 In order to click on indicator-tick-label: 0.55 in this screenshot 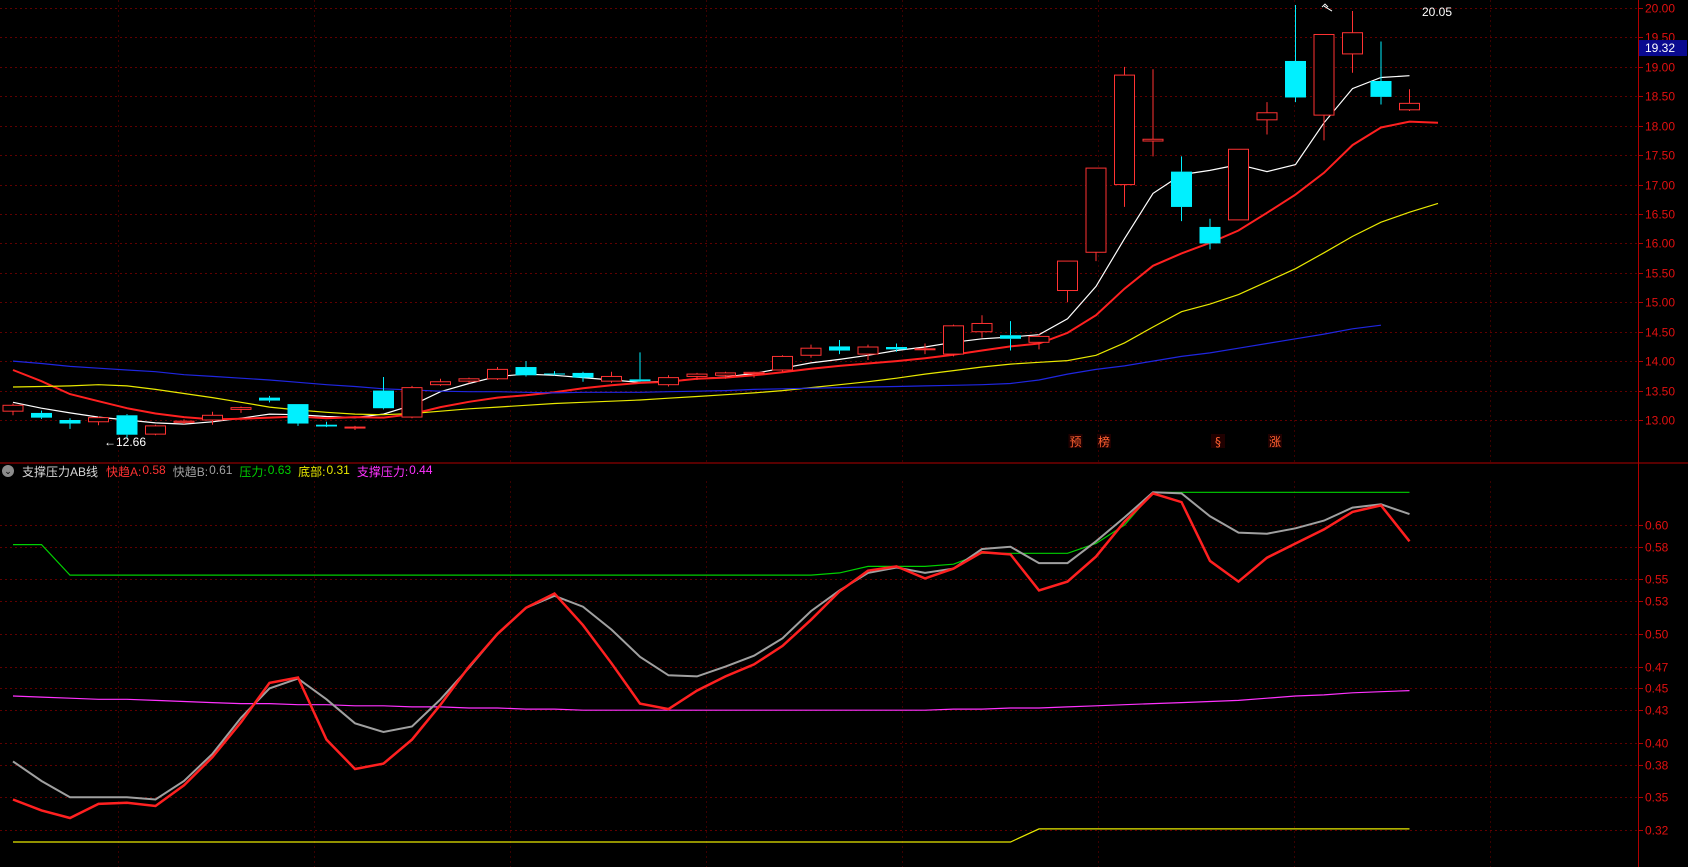, I will do `click(1657, 580)`.